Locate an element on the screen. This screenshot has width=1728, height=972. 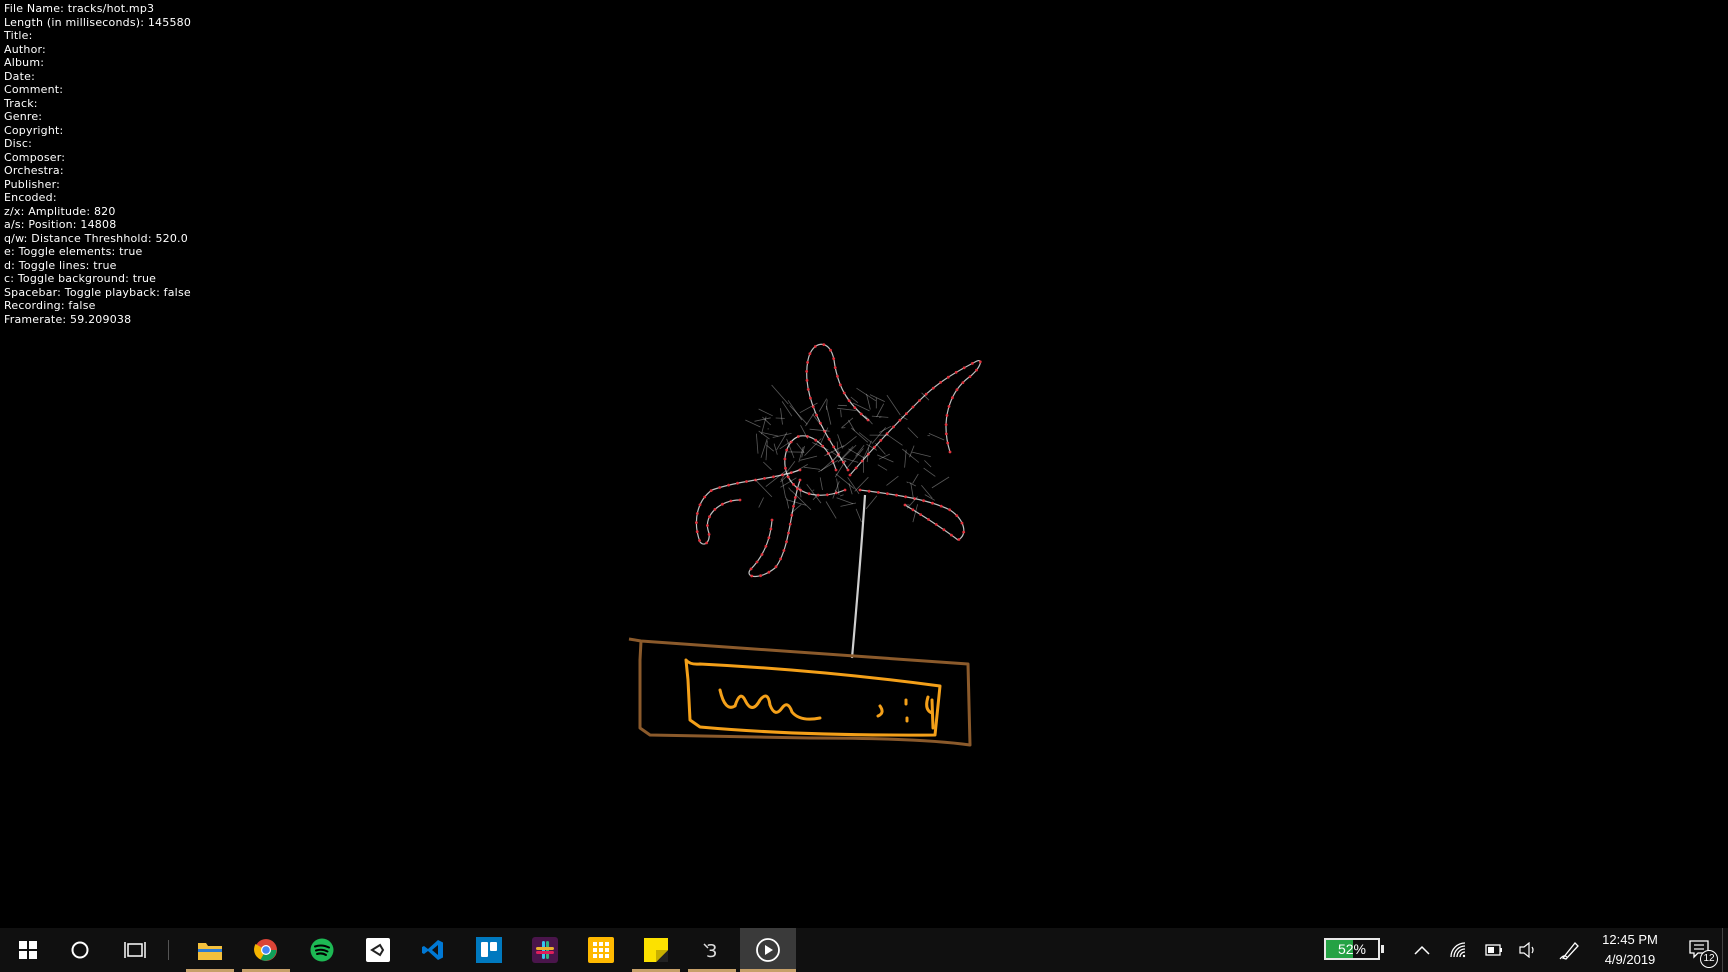
sticky-notes-button is located at coordinates (656, 950).